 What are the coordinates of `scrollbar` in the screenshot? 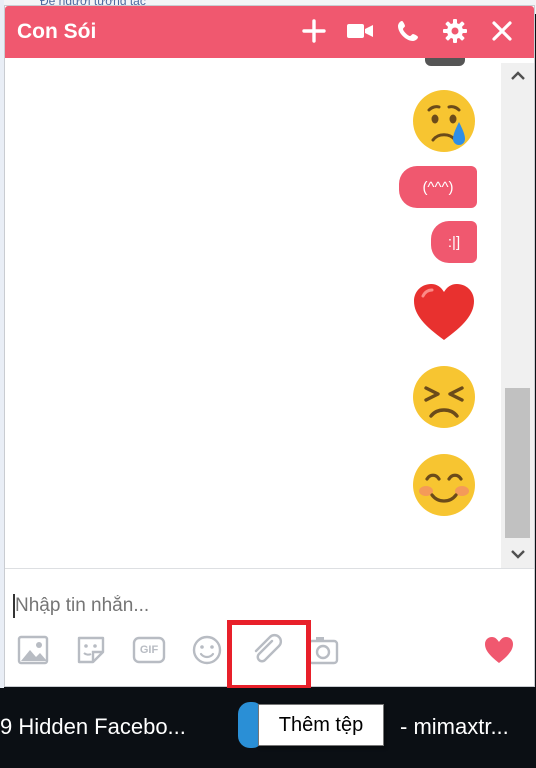 It's located at (517, 315).